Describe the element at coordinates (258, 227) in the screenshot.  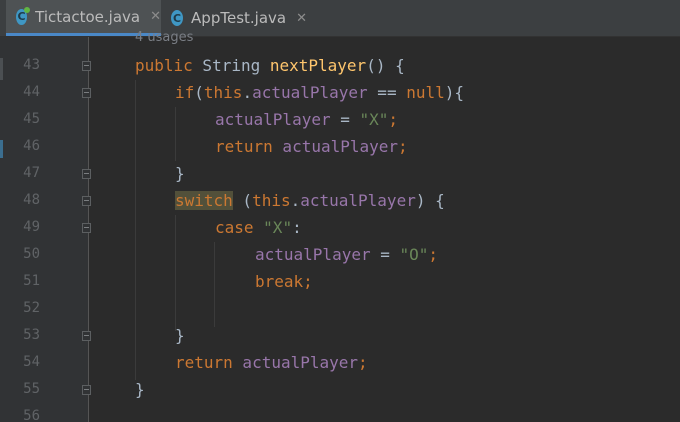
I see `code-line-49: case "X":` at that location.